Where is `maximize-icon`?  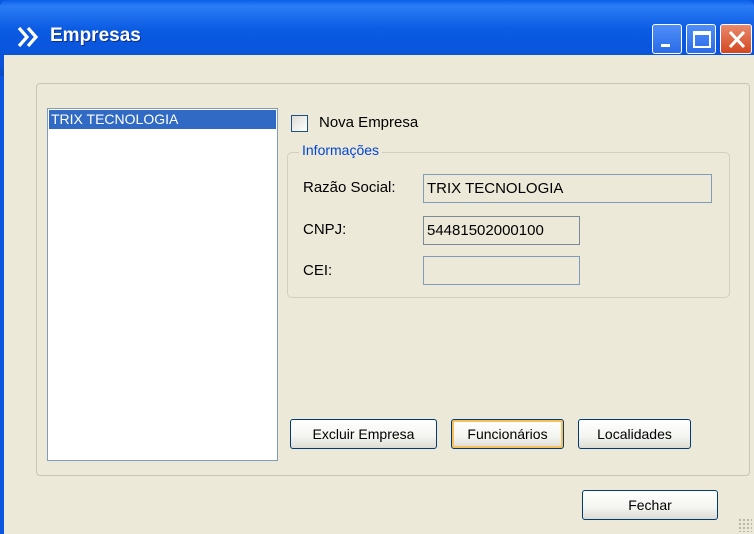
maximize-icon is located at coordinates (702, 39).